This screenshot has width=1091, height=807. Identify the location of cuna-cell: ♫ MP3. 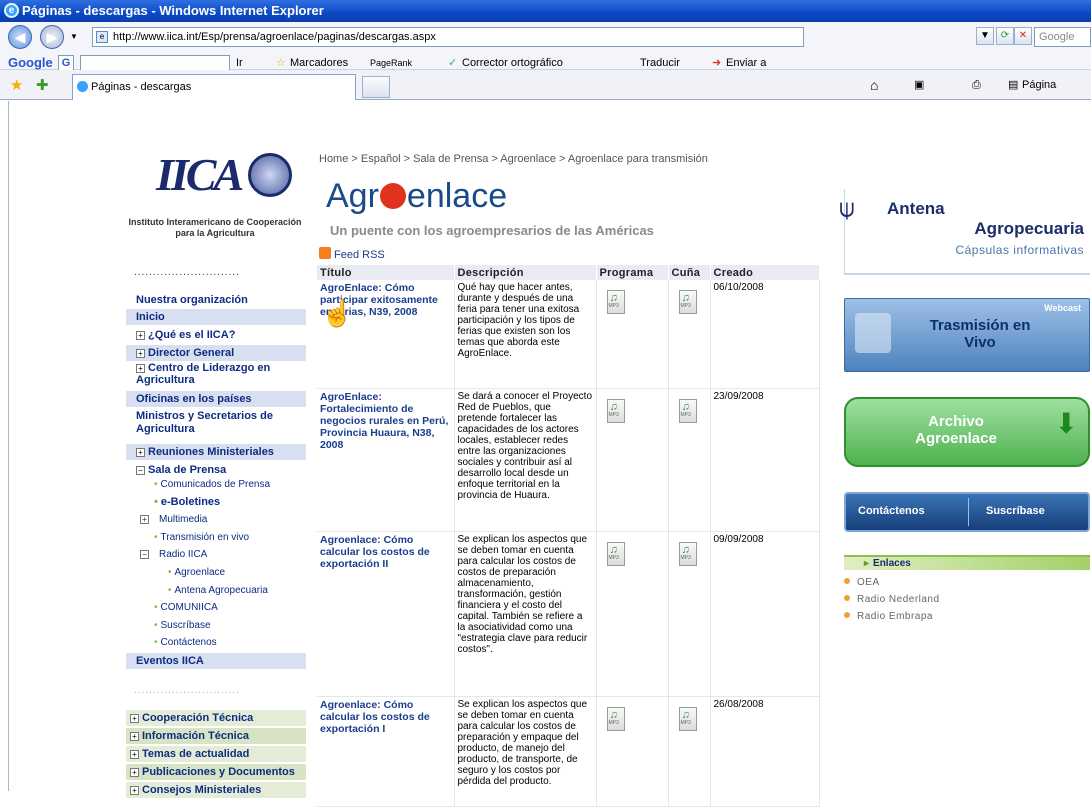
(689, 751).